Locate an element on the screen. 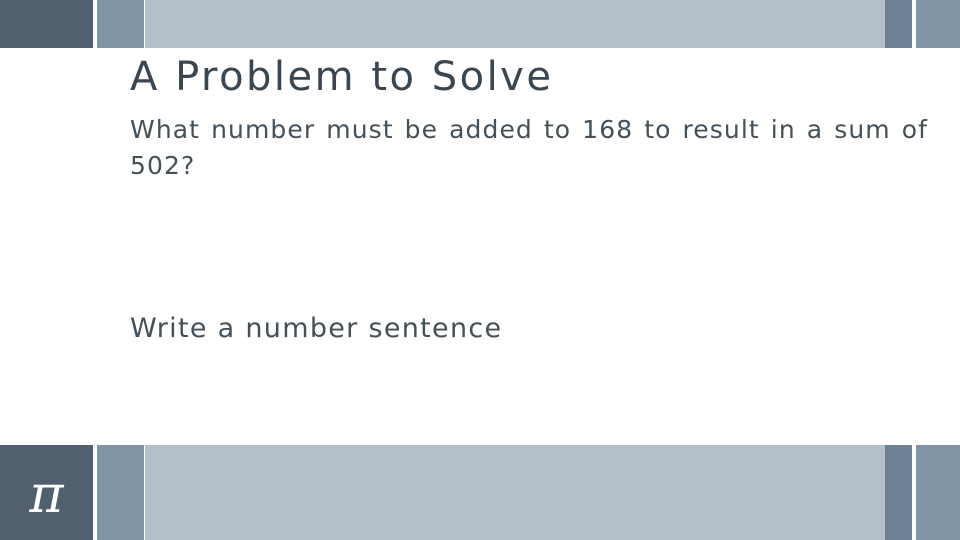  pi-logo: π is located at coordinates (46, 492).